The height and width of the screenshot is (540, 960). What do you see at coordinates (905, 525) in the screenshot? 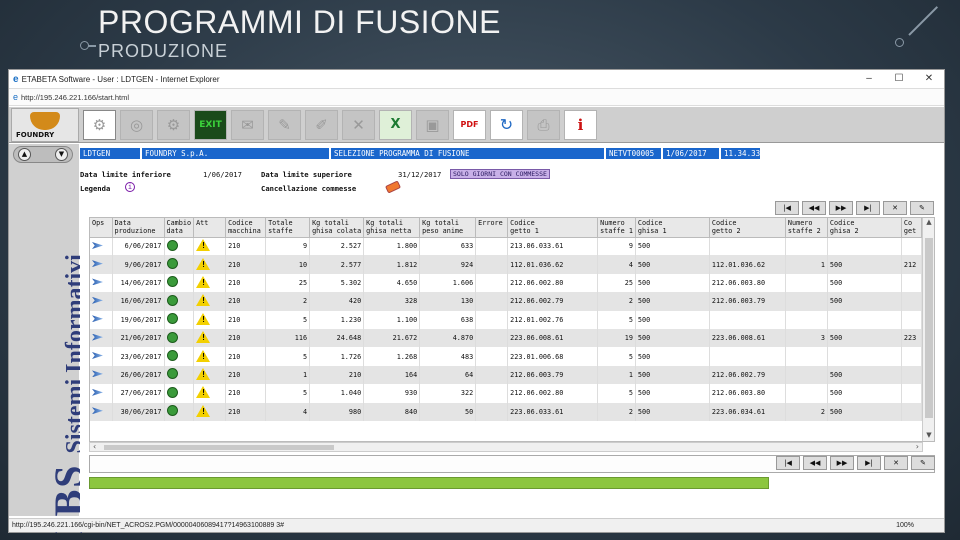
I see `zoom-level: 100%` at bounding box center [905, 525].